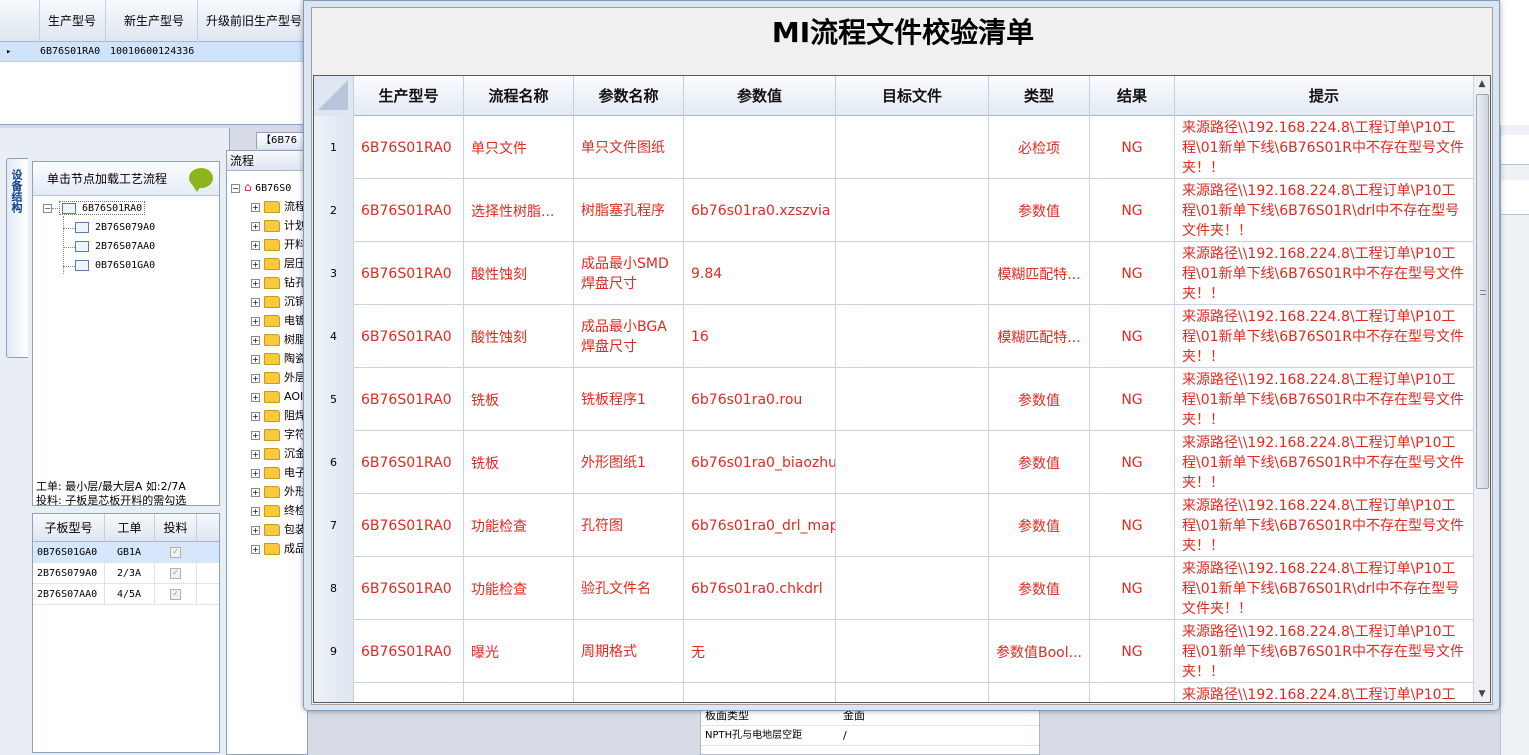  I want to click on col-header-value: 参数值, so click(760, 96).